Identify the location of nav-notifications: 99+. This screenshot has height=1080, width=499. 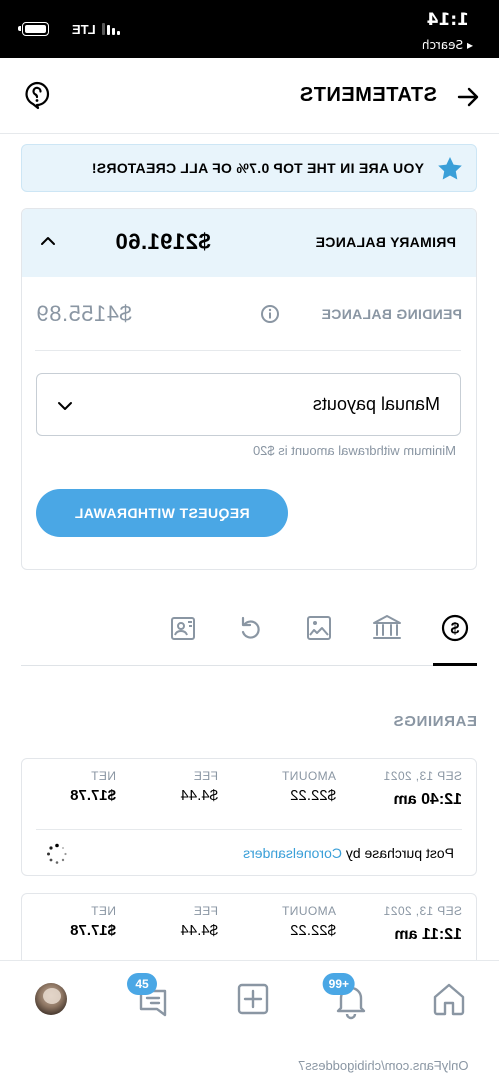
(346, 997).